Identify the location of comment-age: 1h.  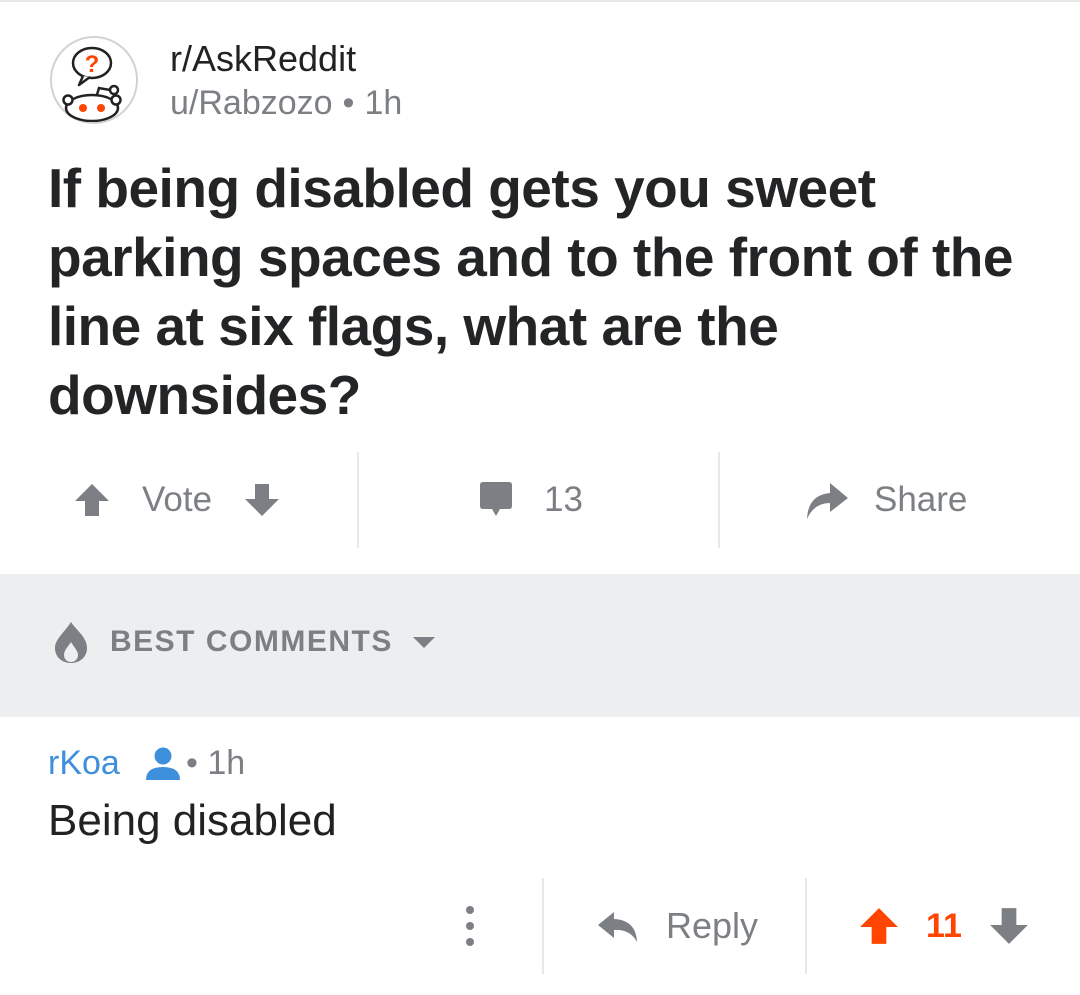
(226, 763).